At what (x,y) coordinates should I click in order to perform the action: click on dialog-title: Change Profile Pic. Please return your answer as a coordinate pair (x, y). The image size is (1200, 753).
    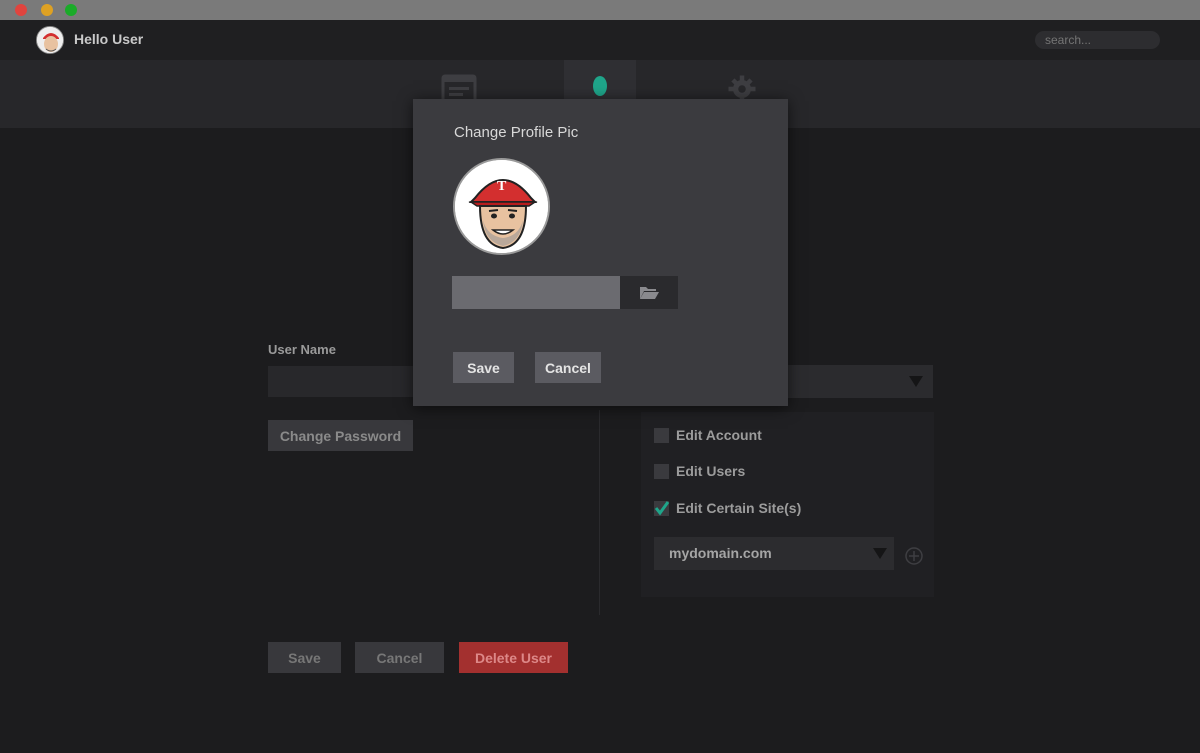
    Looking at the image, I should click on (516, 132).